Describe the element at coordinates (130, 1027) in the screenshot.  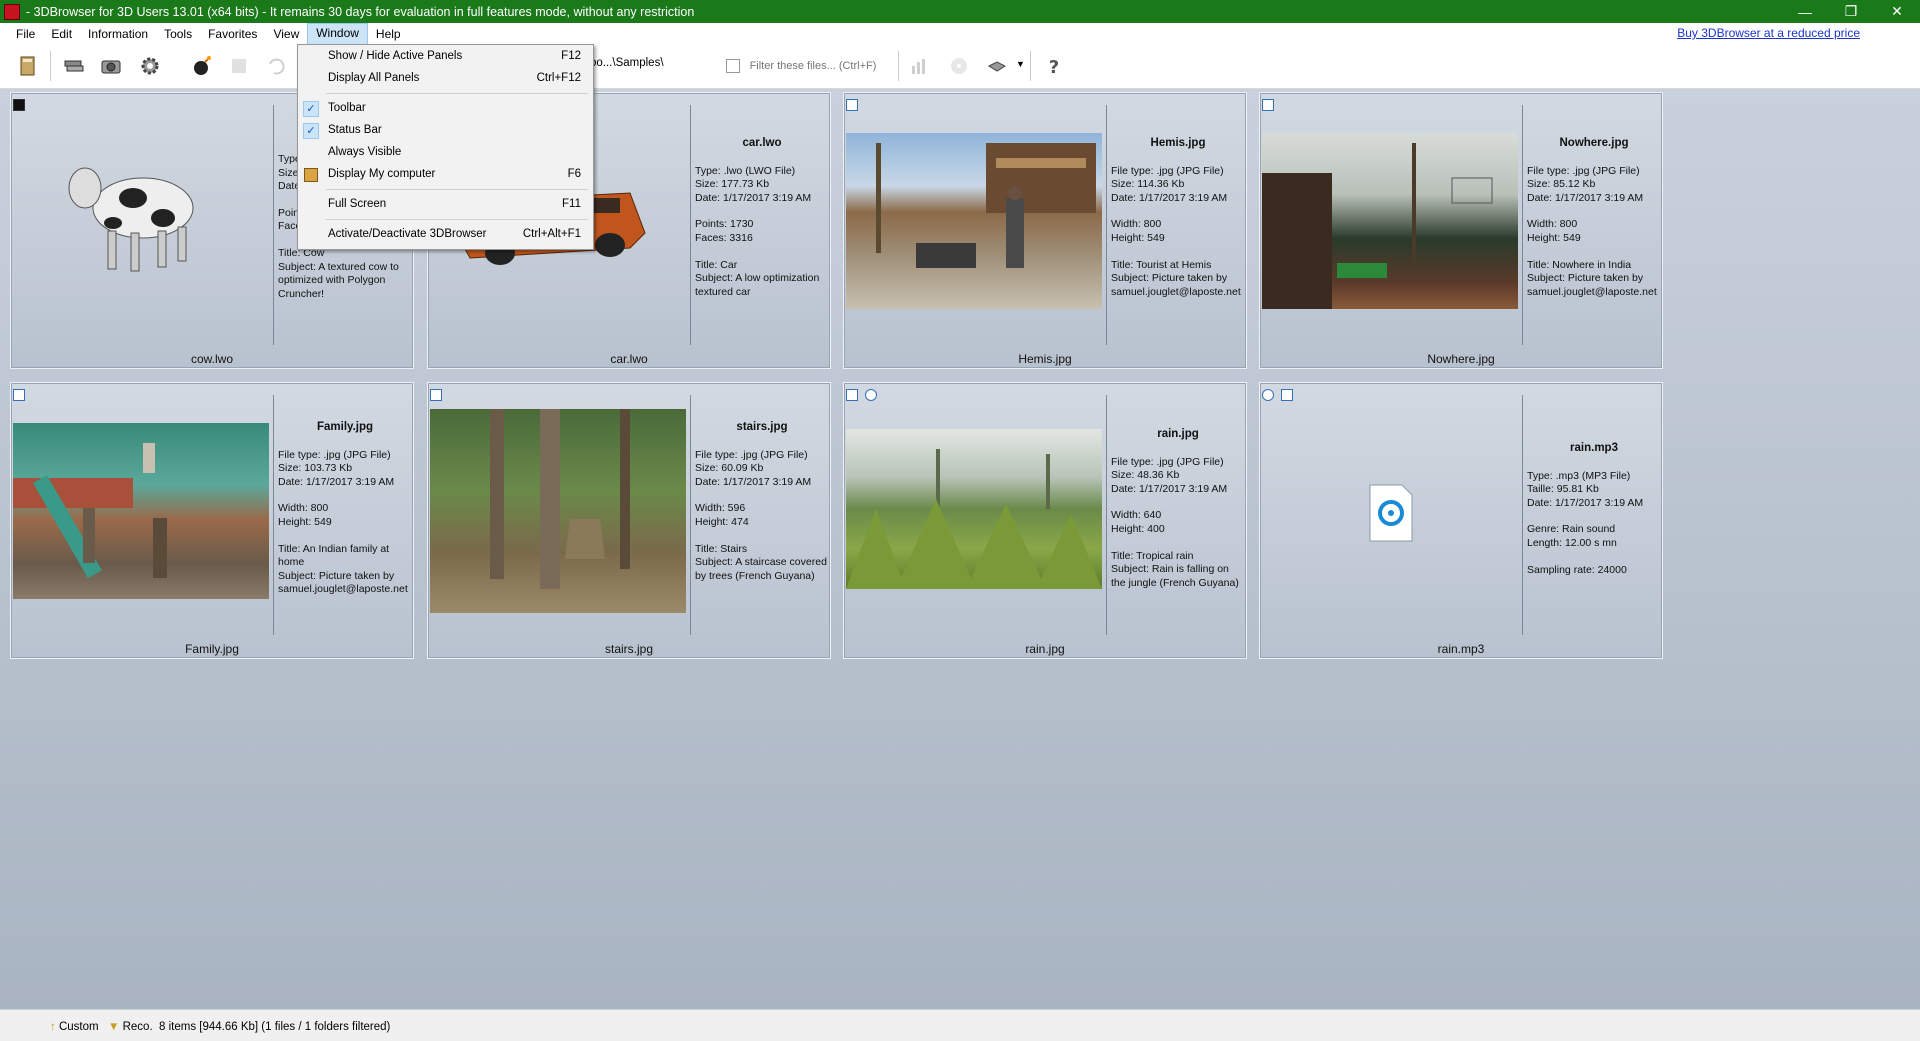
I see `reco-status: ▼ Reco.` at that location.